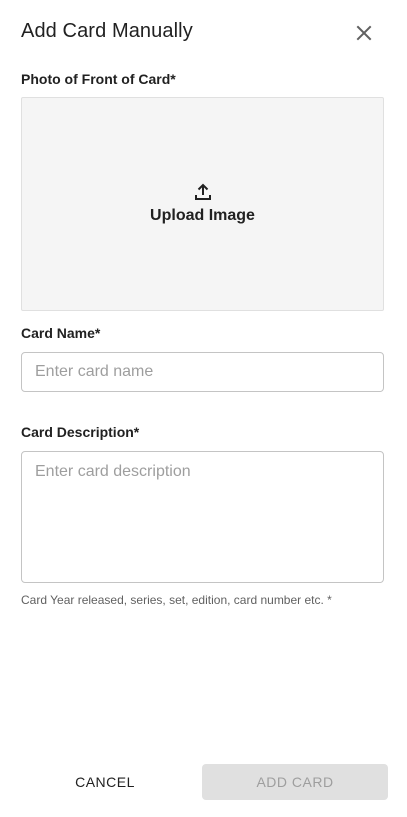 Image resolution: width=407 pixels, height=817 pixels. What do you see at coordinates (295, 782) in the screenshot?
I see `add-card-button: ADD CARD` at bounding box center [295, 782].